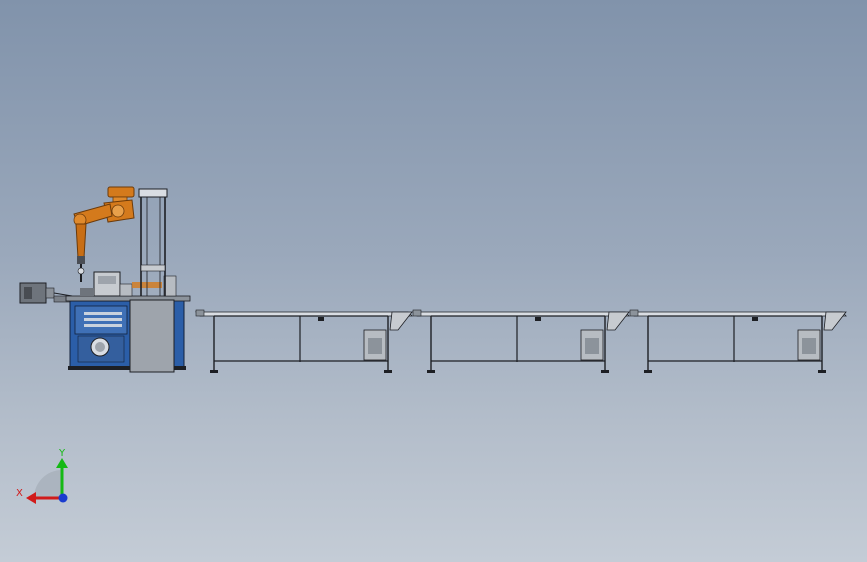 Image resolution: width=867 pixels, height=562 pixels. What do you see at coordinates (42, 476) in the screenshot?
I see `coordinate-triad-icon: Y X` at bounding box center [42, 476].